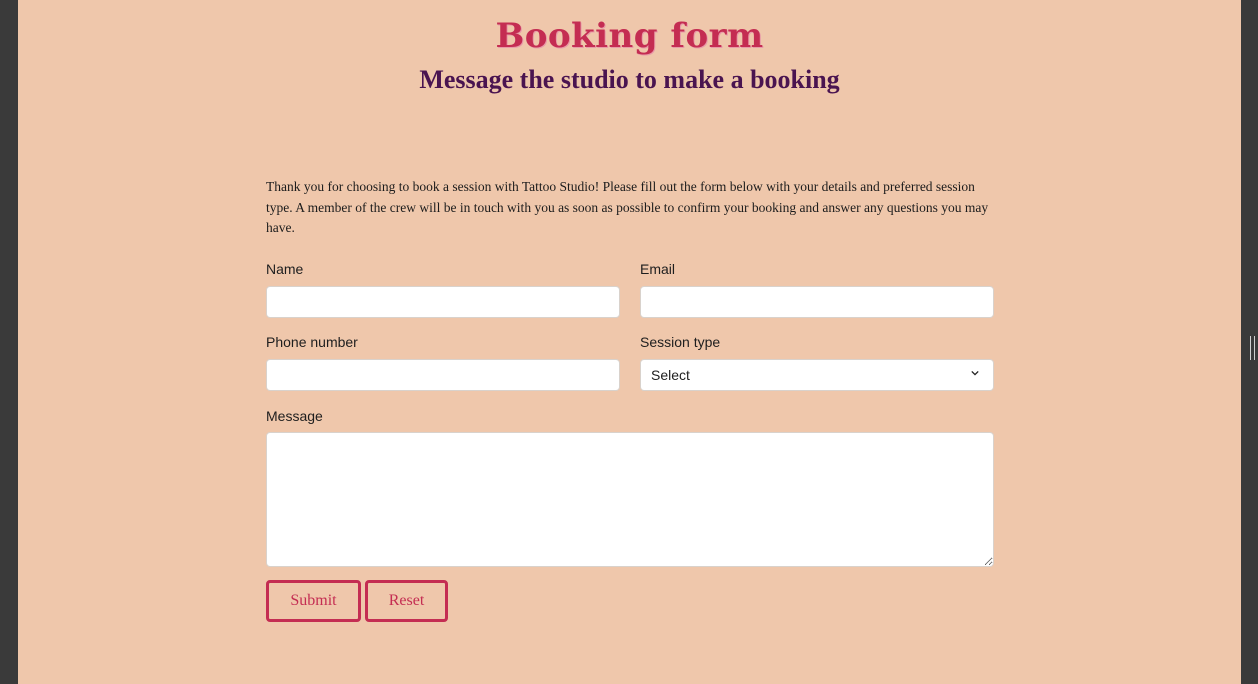 The image size is (1258, 684). Describe the element at coordinates (670, 375) in the screenshot. I see `session-type-value: Select` at that location.